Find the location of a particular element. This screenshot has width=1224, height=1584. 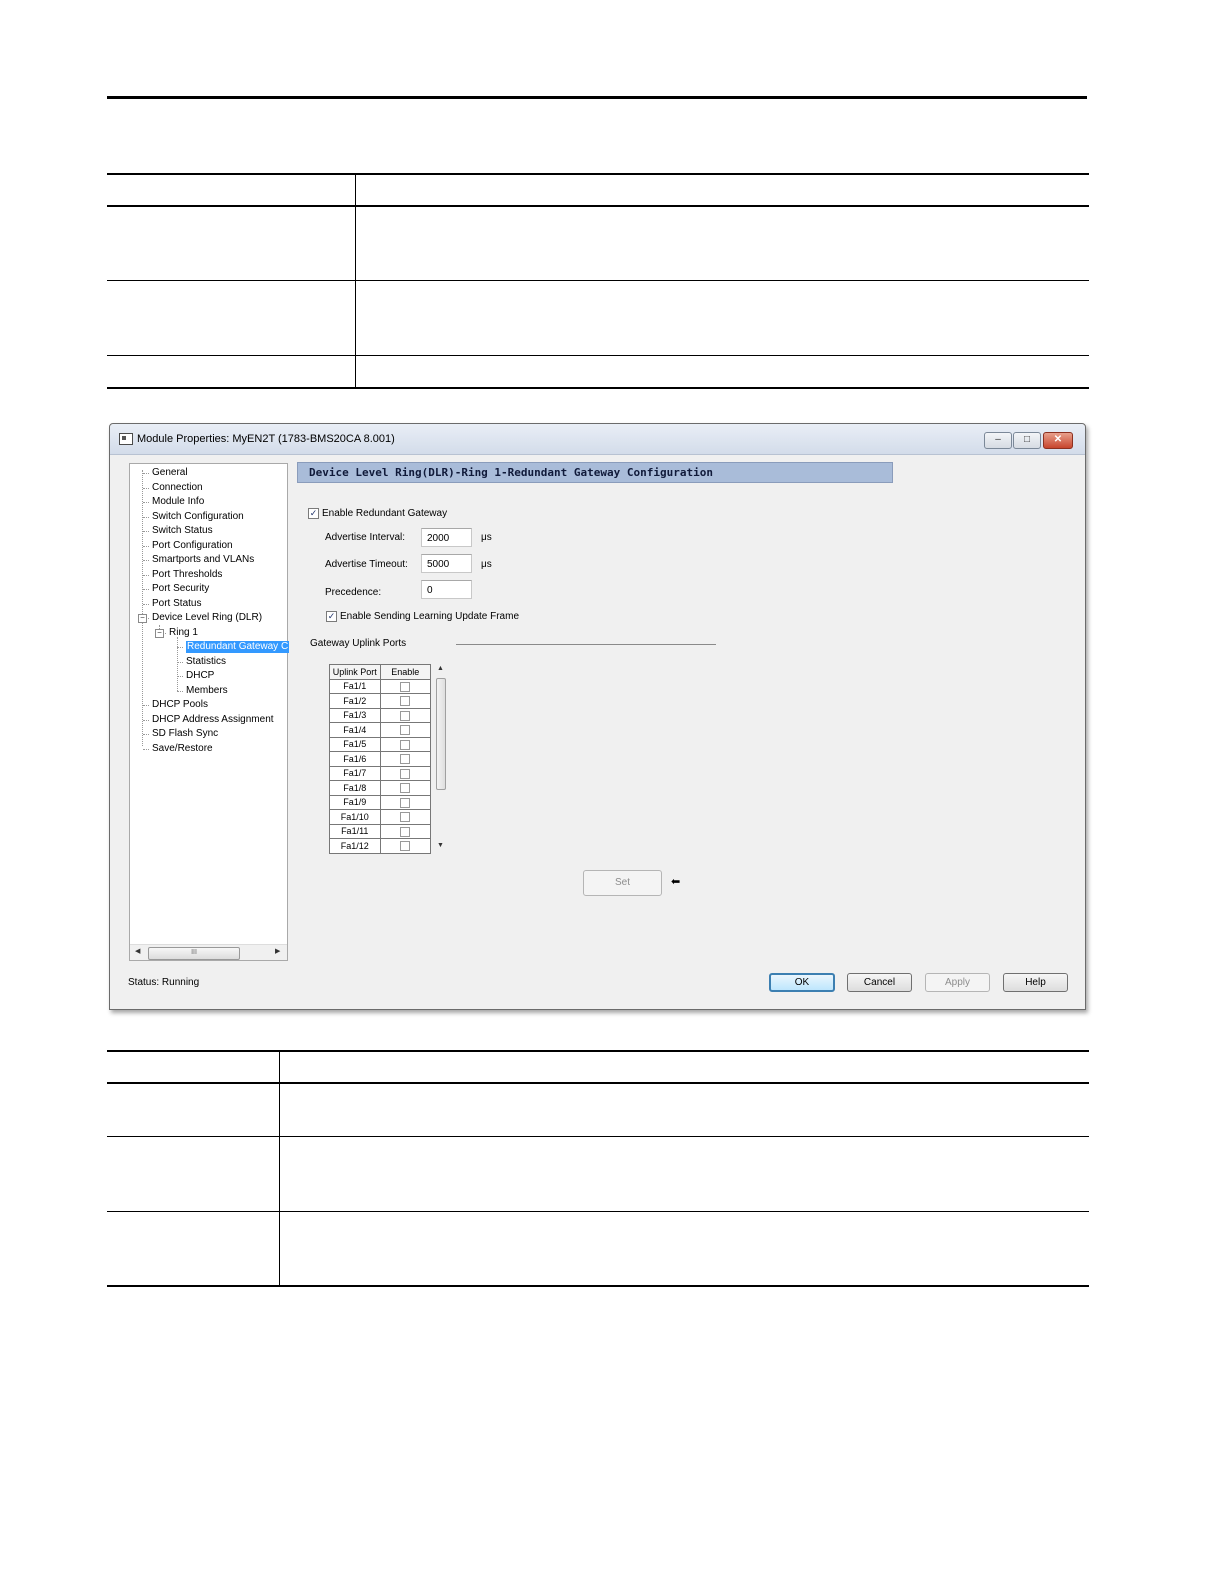

column-header-enable: Enable is located at coordinates (405, 672).